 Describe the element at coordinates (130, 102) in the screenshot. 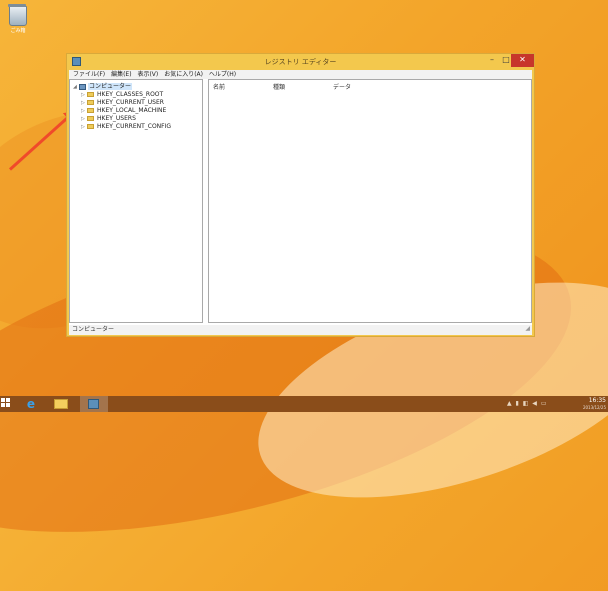

I see `tree-item-label: HKEY_CURRENT_USER` at that location.